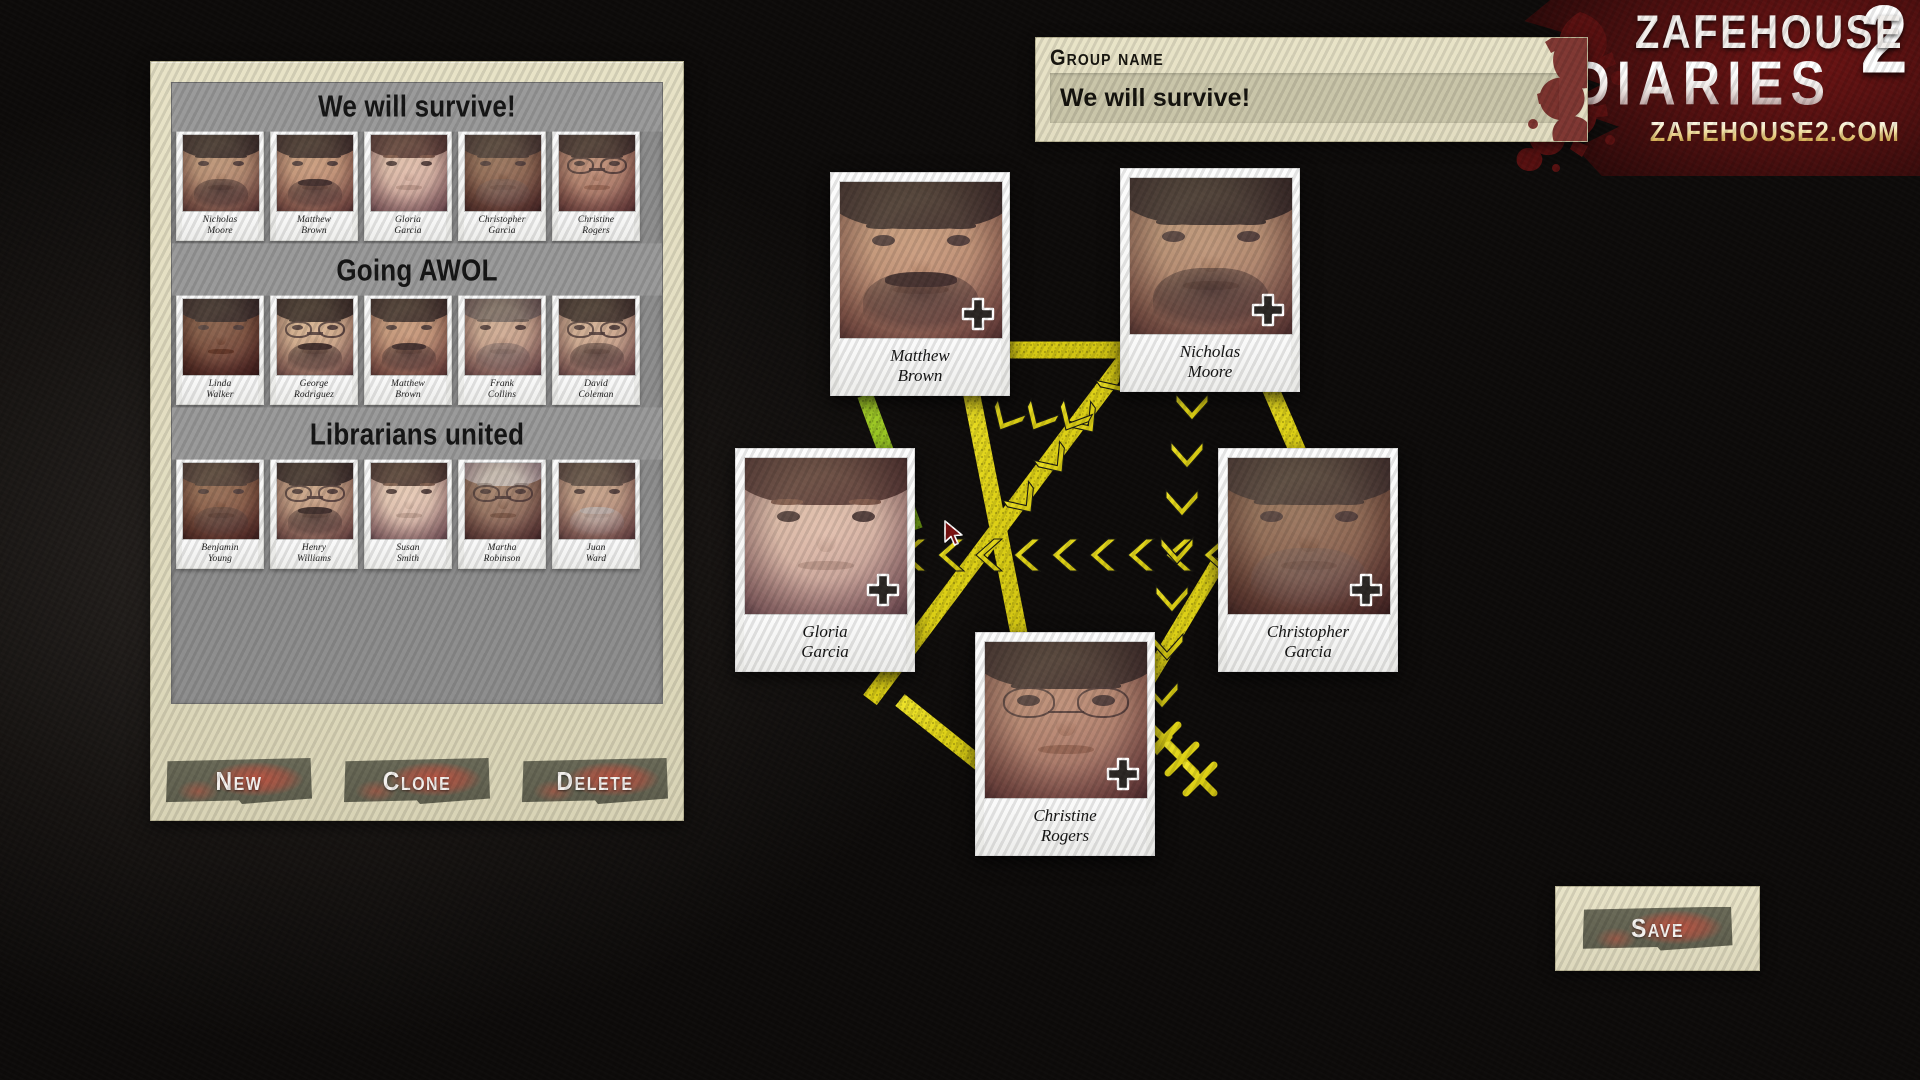  What do you see at coordinates (220, 220) in the screenshot?
I see `member-first-name: Nicholas` at bounding box center [220, 220].